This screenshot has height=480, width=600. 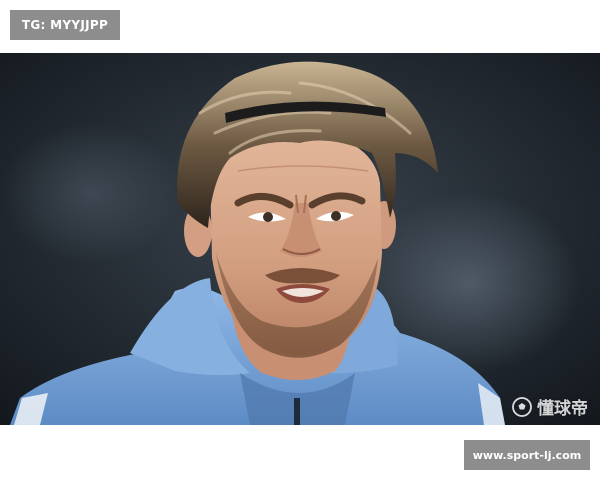 I want to click on top-label-tag: TG: MYYJJPP, so click(x=65, y=25).